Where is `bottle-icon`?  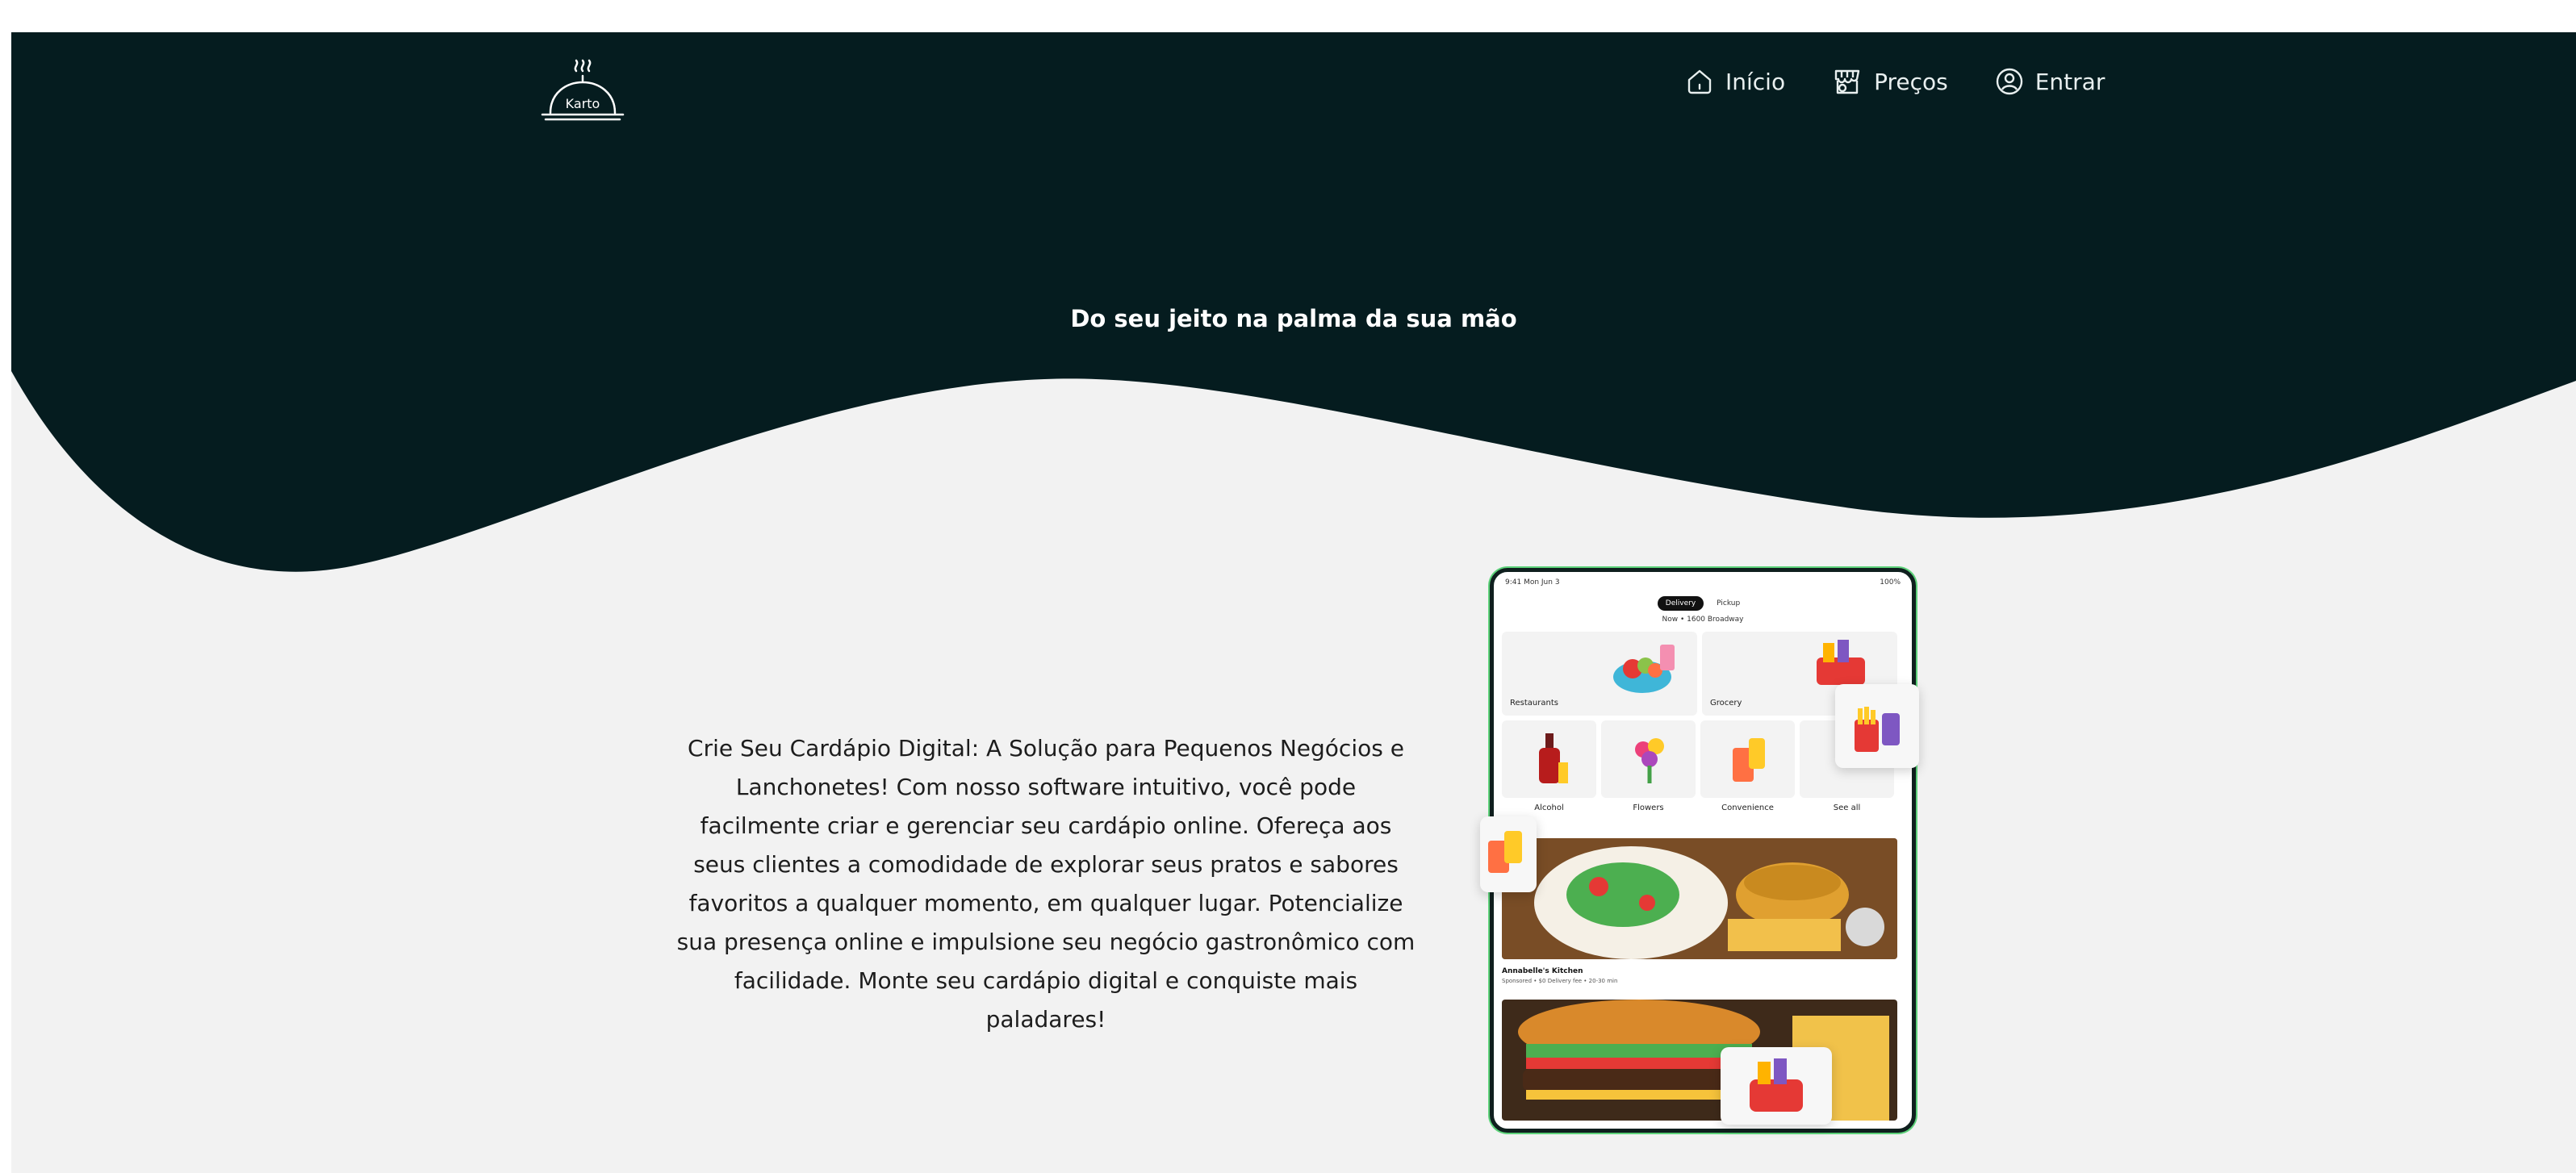
bottle-icon is located at coordinates (1553, 758).